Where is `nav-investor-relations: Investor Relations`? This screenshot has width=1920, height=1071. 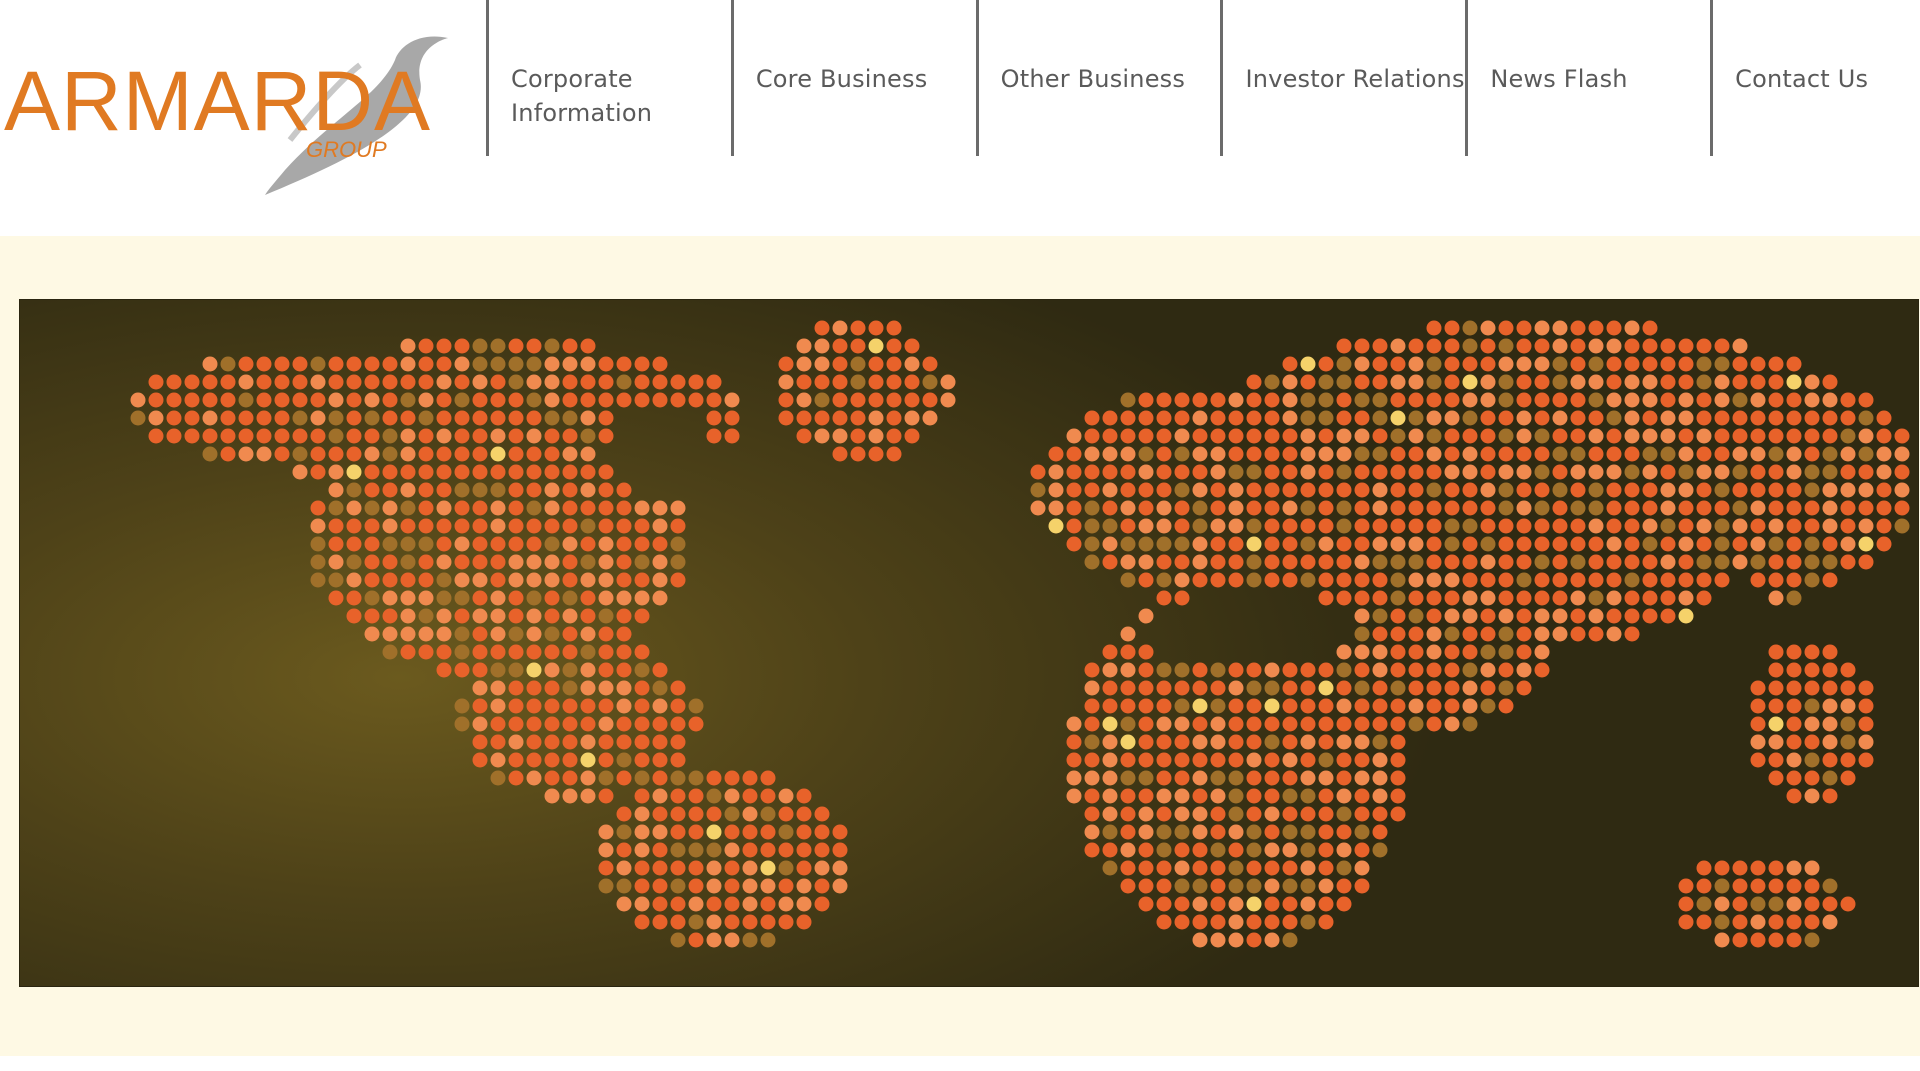 nav-investor-relations: Investor Relations is located at coordinates (1342, 78).